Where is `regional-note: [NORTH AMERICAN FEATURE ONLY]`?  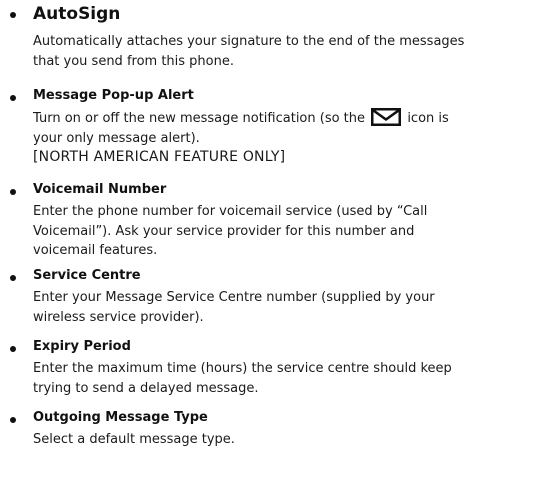 regional-note: [NORTH AMERICAN FEATURE ONLY] is located at coordinates (159, 157).